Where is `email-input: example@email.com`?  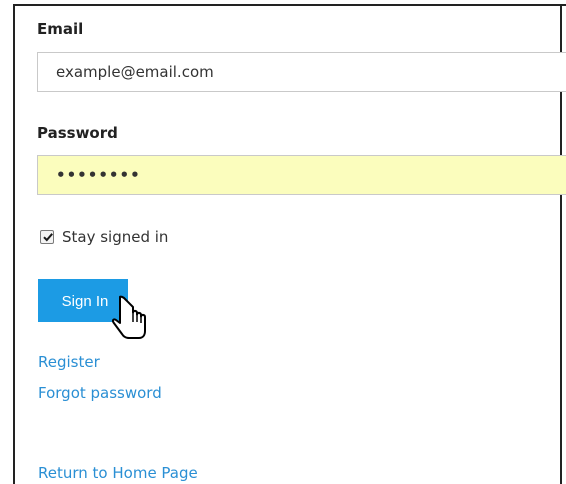
email-input: example@email.com is located at coordinates (301, 72).